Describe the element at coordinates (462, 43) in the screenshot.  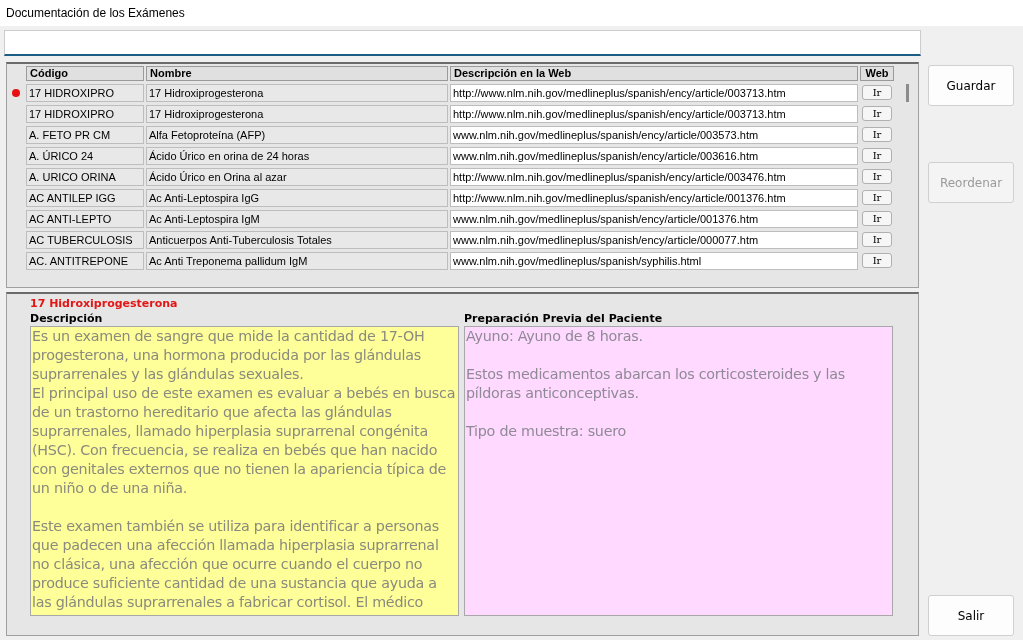
I see `search-field` at that location.